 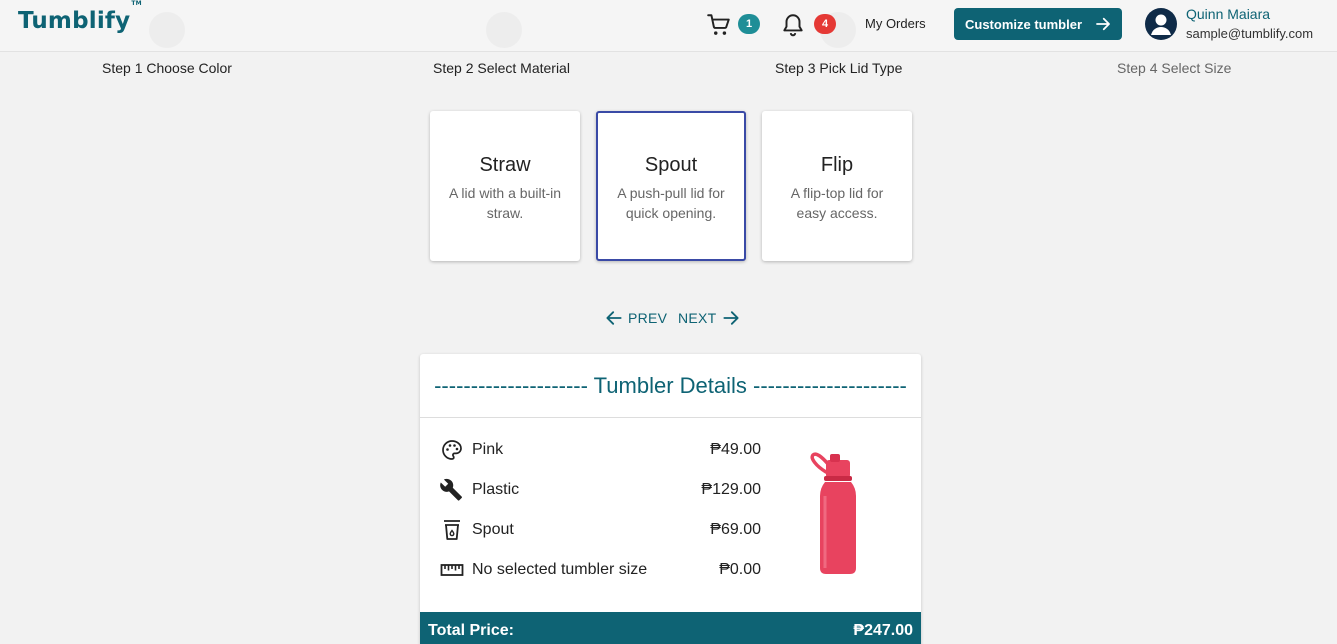 What do you see at coordinates (471, 630) in the screenshot?
I see `total-price-label: Total Price:` at bounding box center [471, 630].